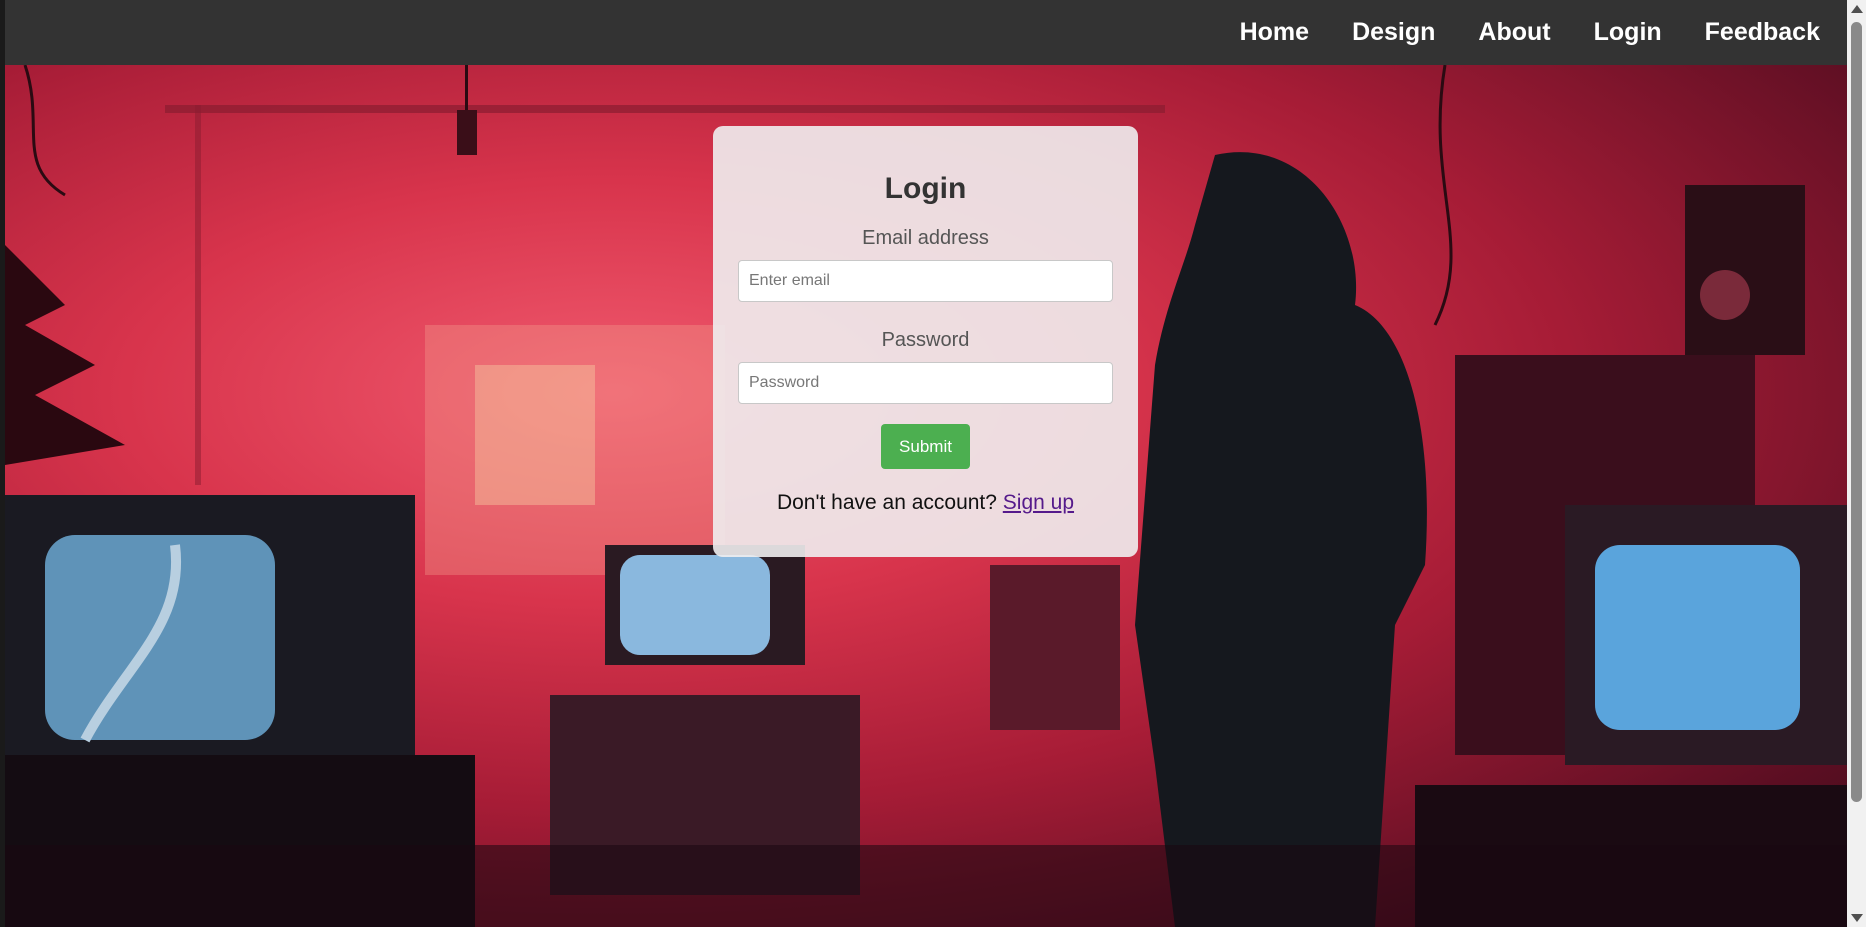 The width and height of the screenshot is (1866, 927). Describe the element at coordinates (1038, 502) in the screenshot. I see `signup-link: Sign up` at that location.